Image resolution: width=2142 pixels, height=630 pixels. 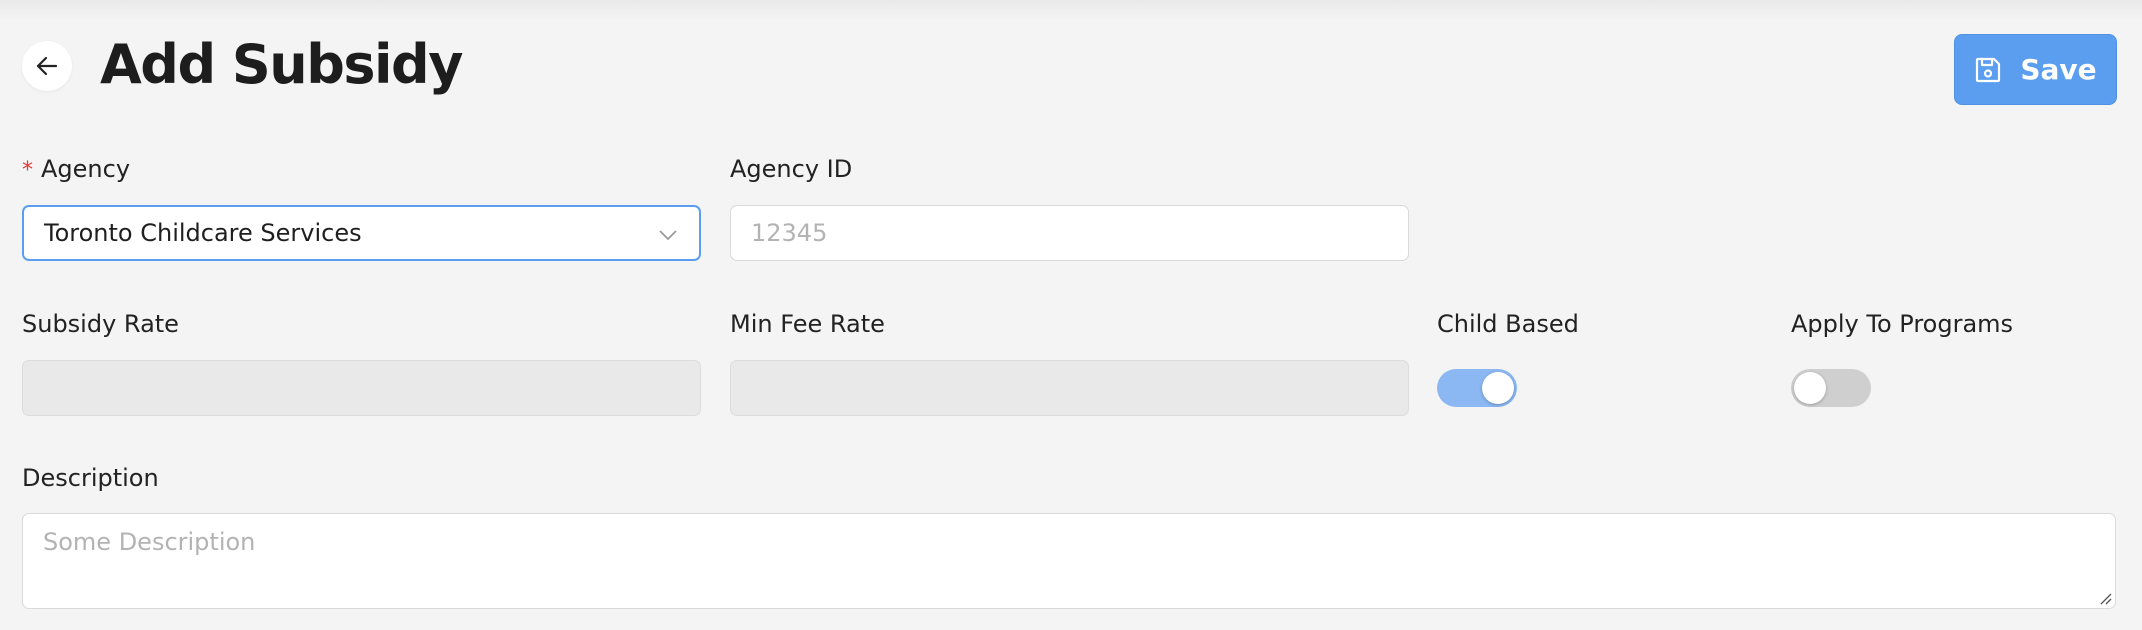 I want to click on agency-label: * Agency, so click(x=76, y=170).